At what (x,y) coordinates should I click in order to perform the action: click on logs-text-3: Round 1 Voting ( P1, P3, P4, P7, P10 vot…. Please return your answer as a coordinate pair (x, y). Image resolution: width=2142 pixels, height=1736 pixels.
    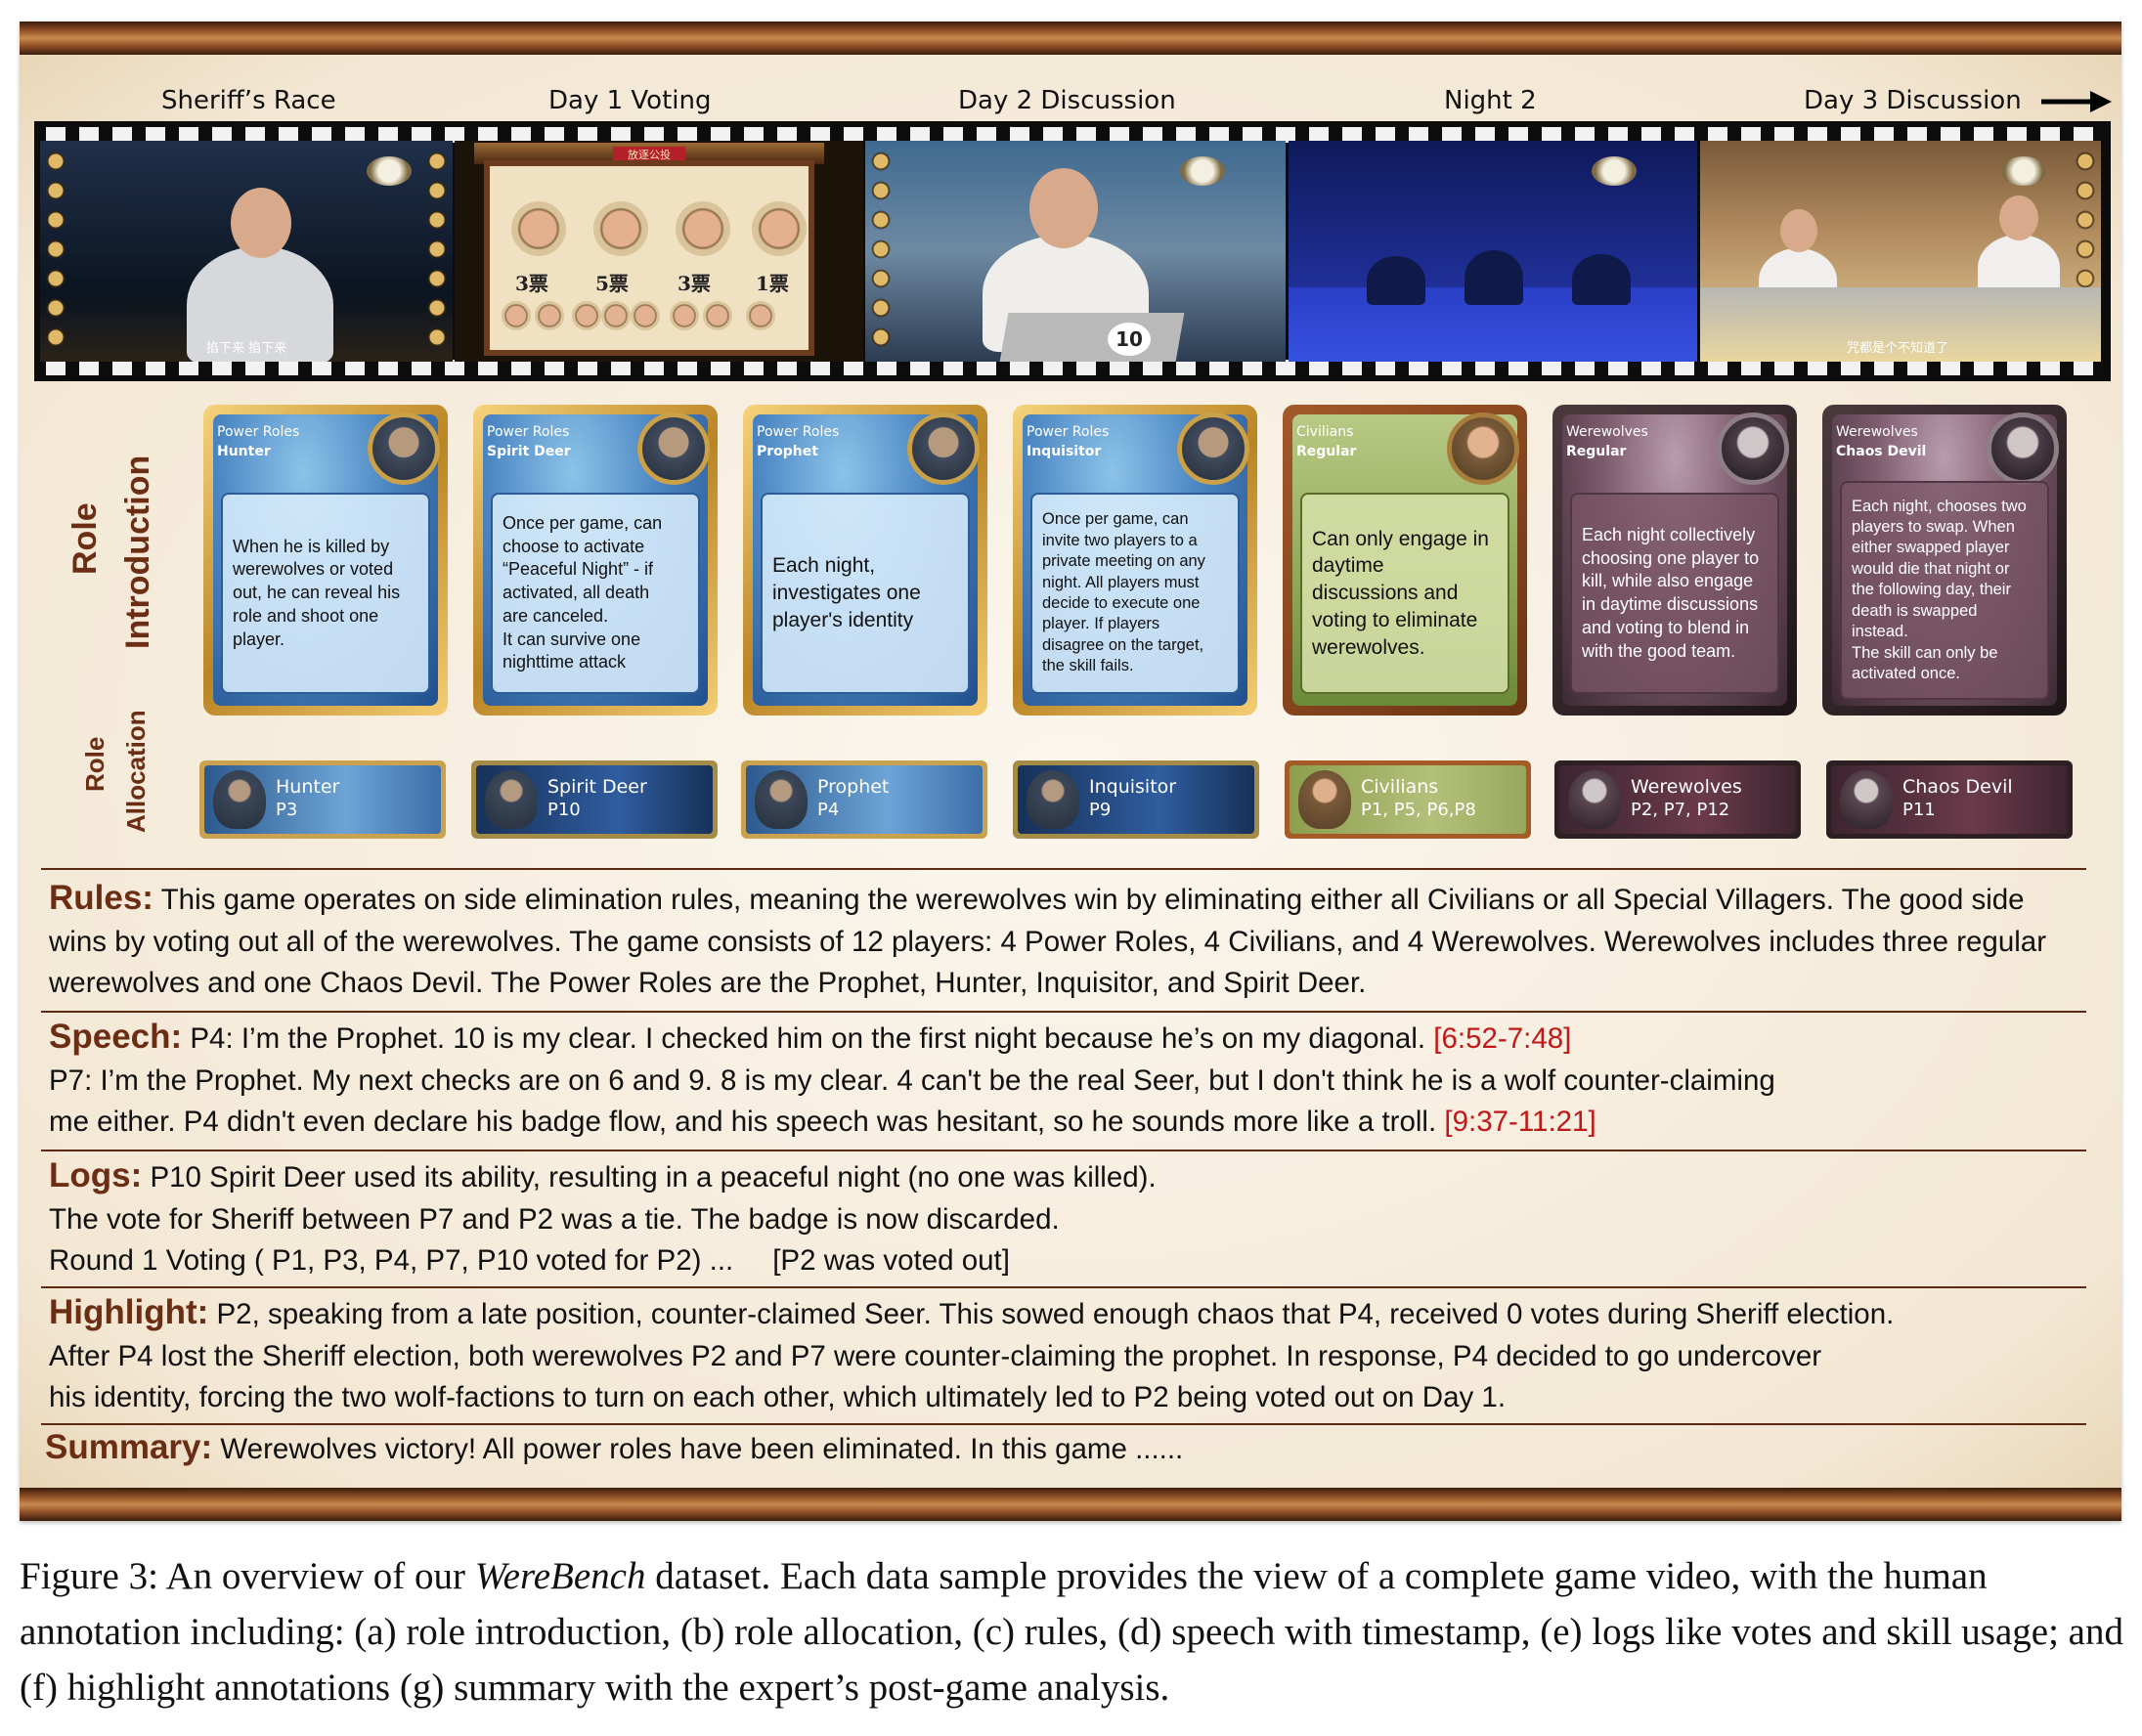
    Looking at the image, I should click on (391, 1260).